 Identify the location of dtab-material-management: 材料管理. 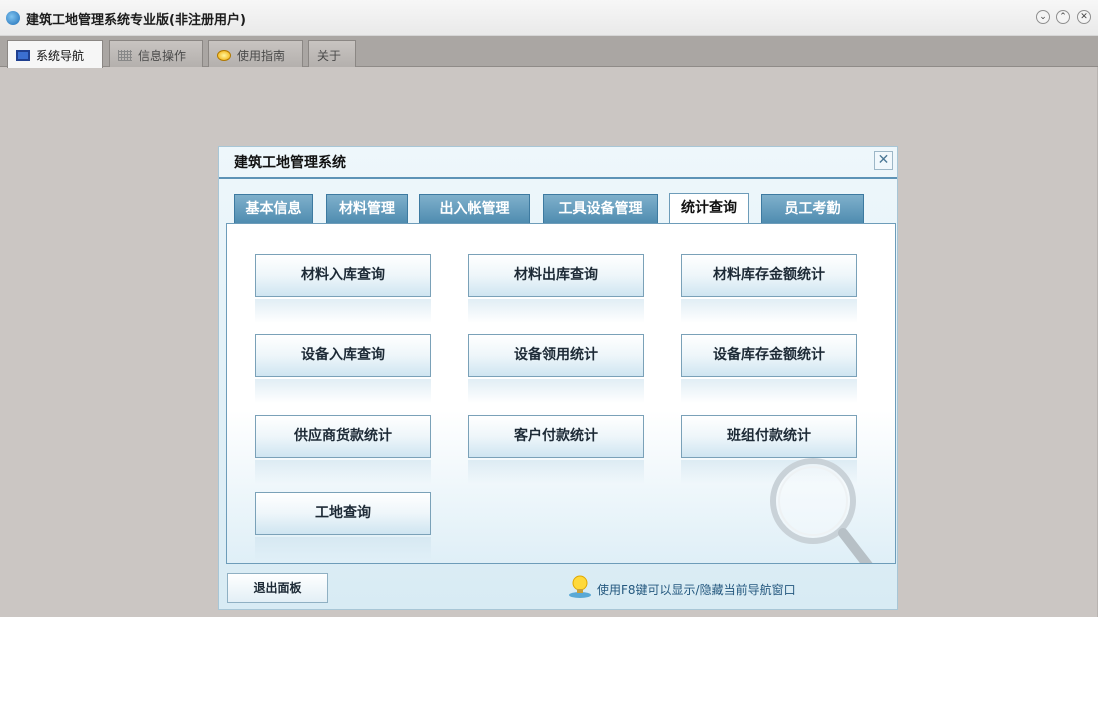
(367, 209).